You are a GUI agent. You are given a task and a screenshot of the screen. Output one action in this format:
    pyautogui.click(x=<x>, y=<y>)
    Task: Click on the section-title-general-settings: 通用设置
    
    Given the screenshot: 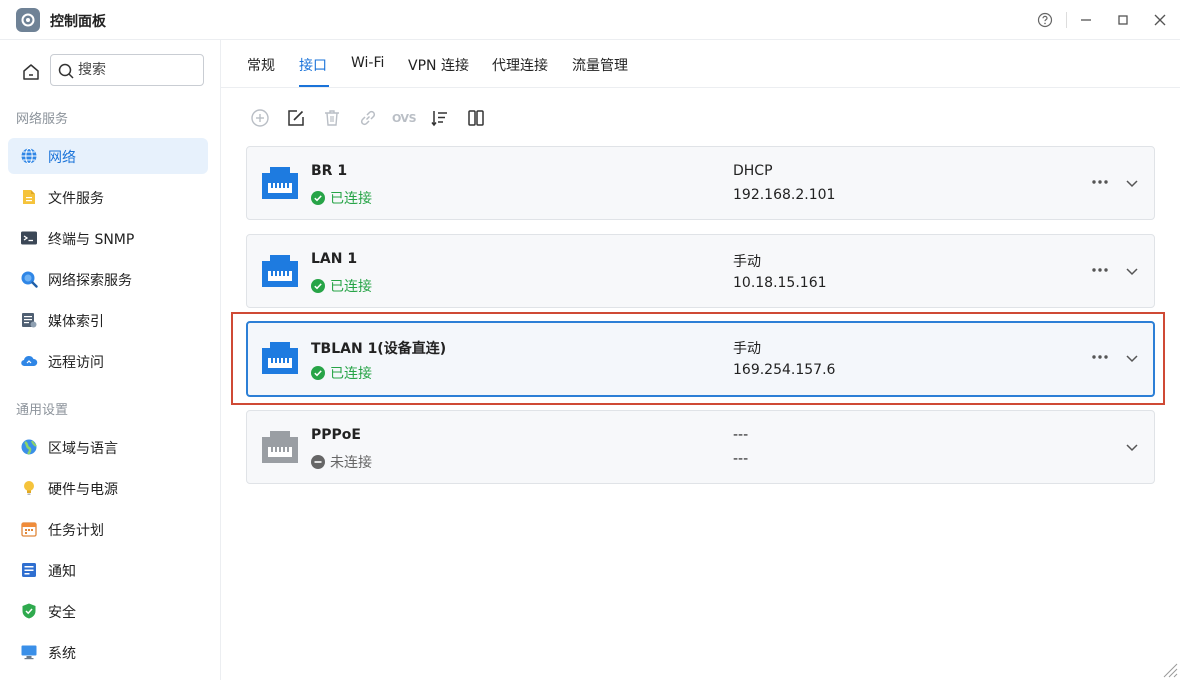 What is the action you would take?
    pyautogui.click(x=42, y=410)
    